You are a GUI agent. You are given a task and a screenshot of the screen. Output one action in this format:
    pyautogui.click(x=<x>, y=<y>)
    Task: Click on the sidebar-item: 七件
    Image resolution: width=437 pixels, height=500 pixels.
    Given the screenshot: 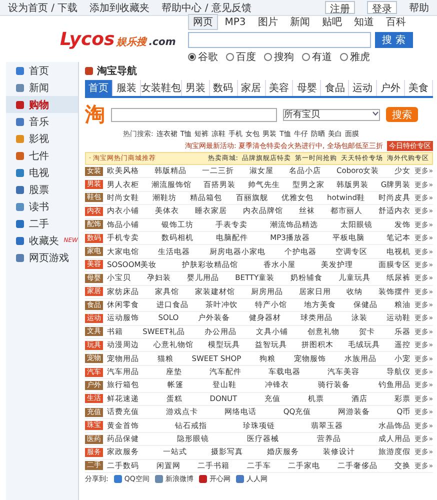 What is the action you would take?
    pyautogui.click(x=42, y=155)
    